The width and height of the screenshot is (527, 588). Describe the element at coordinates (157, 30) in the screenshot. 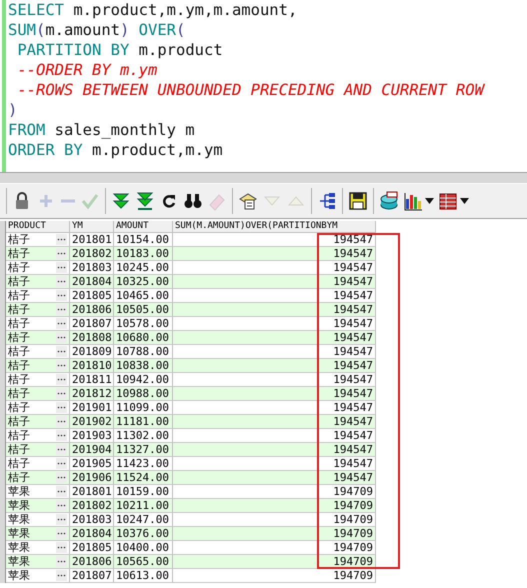

I see `sql-keyword: OVER` at that location.